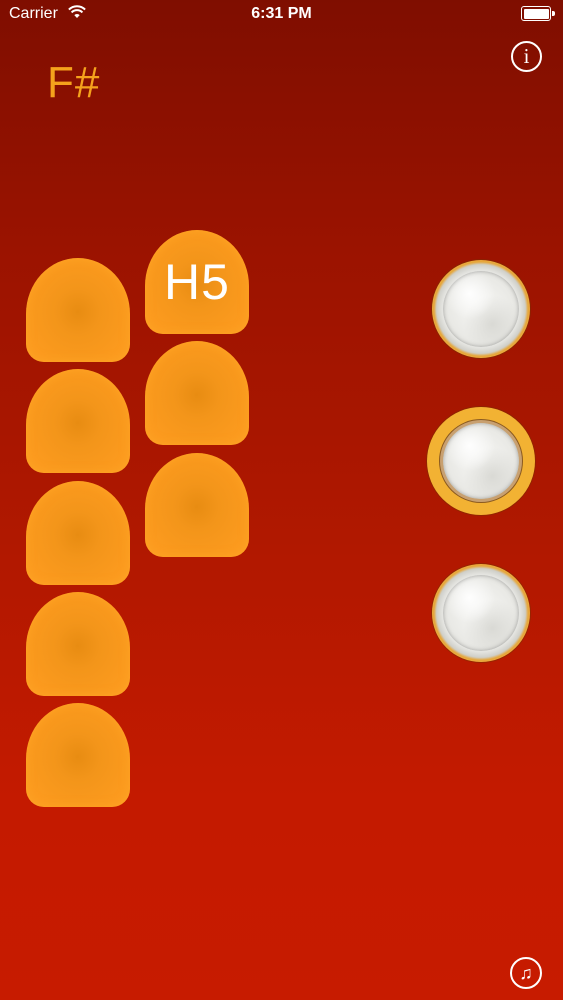  I want to click on info-button: i, so click(526, 56).